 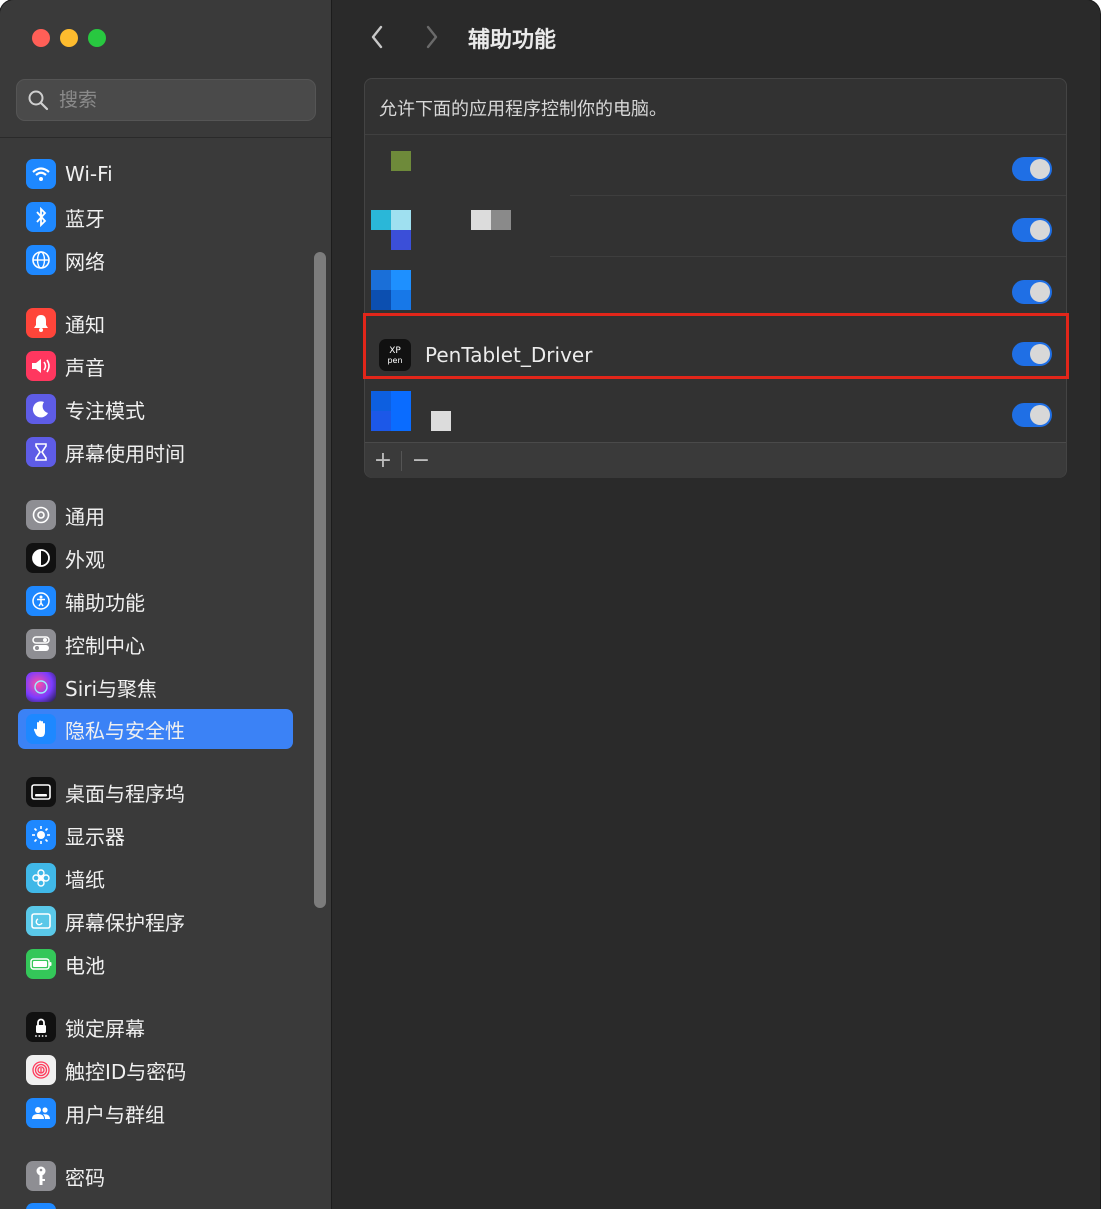 What do you see at coordinates (41, 174) in the screenshot?
I see `wifi-icon` at bounding box center [41, 174].